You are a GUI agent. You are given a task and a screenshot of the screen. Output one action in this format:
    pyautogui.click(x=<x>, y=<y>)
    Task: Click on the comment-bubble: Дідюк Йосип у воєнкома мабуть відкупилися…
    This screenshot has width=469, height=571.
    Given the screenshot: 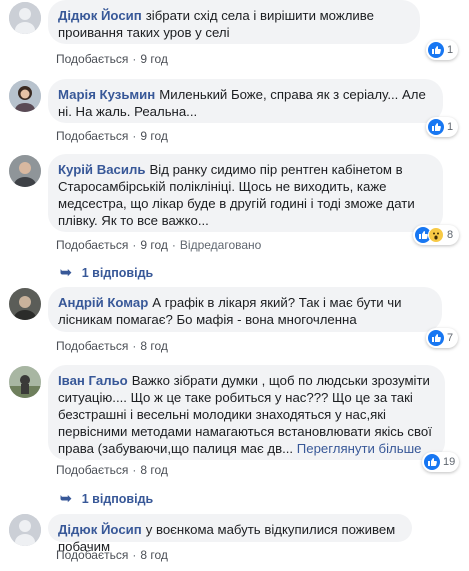 What is the action you would take?
    pyautogui.click(x=230, y=534)
    